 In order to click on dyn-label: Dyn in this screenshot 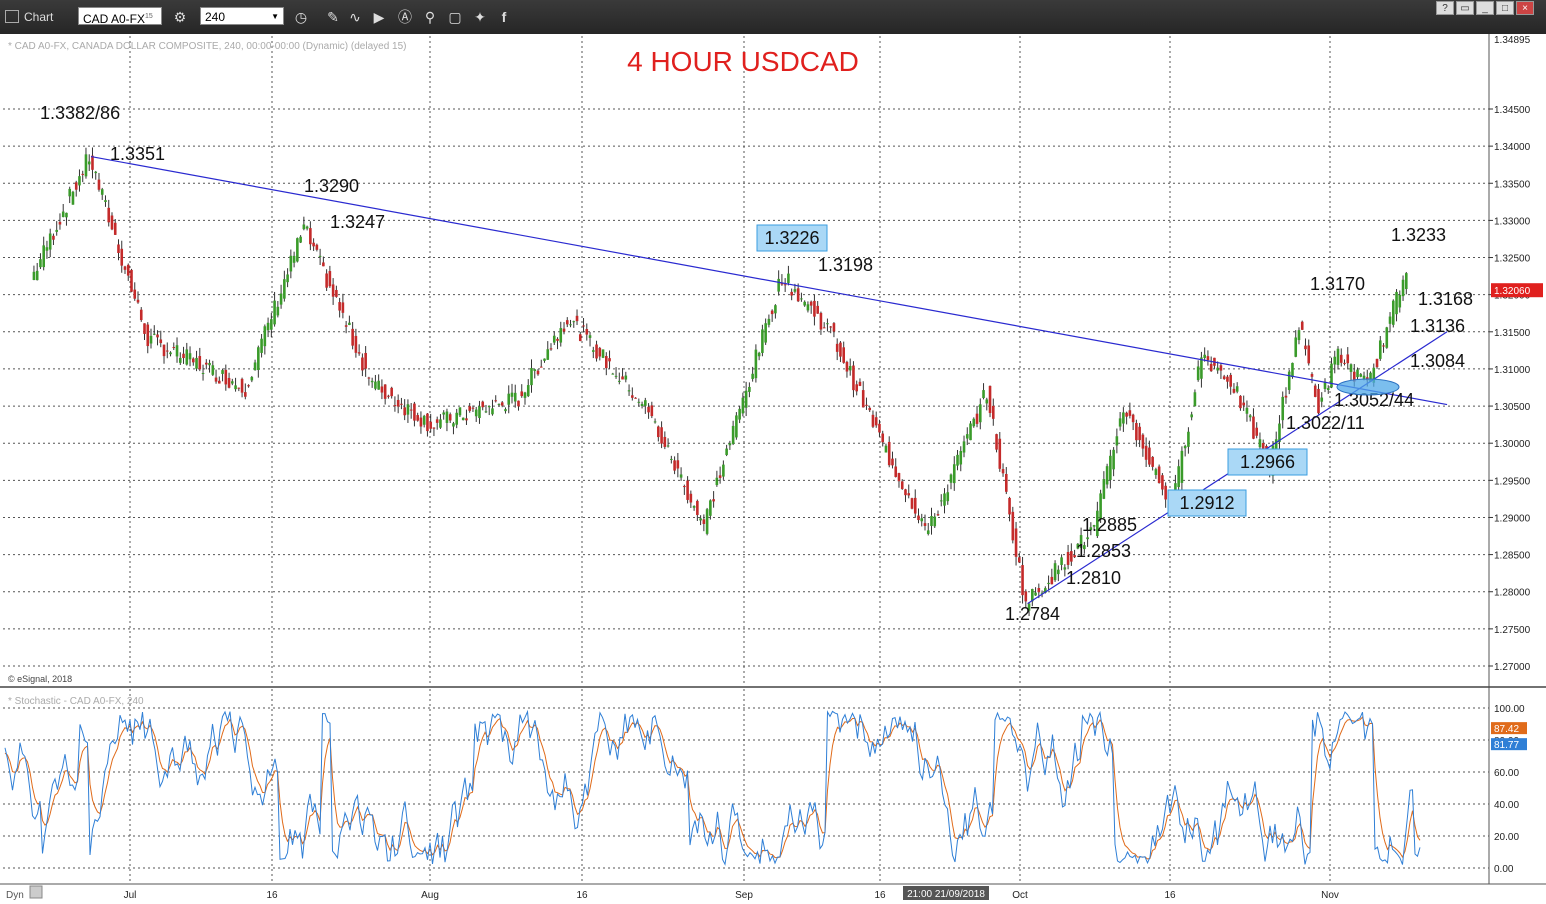, I will do `click(15, 895)`.